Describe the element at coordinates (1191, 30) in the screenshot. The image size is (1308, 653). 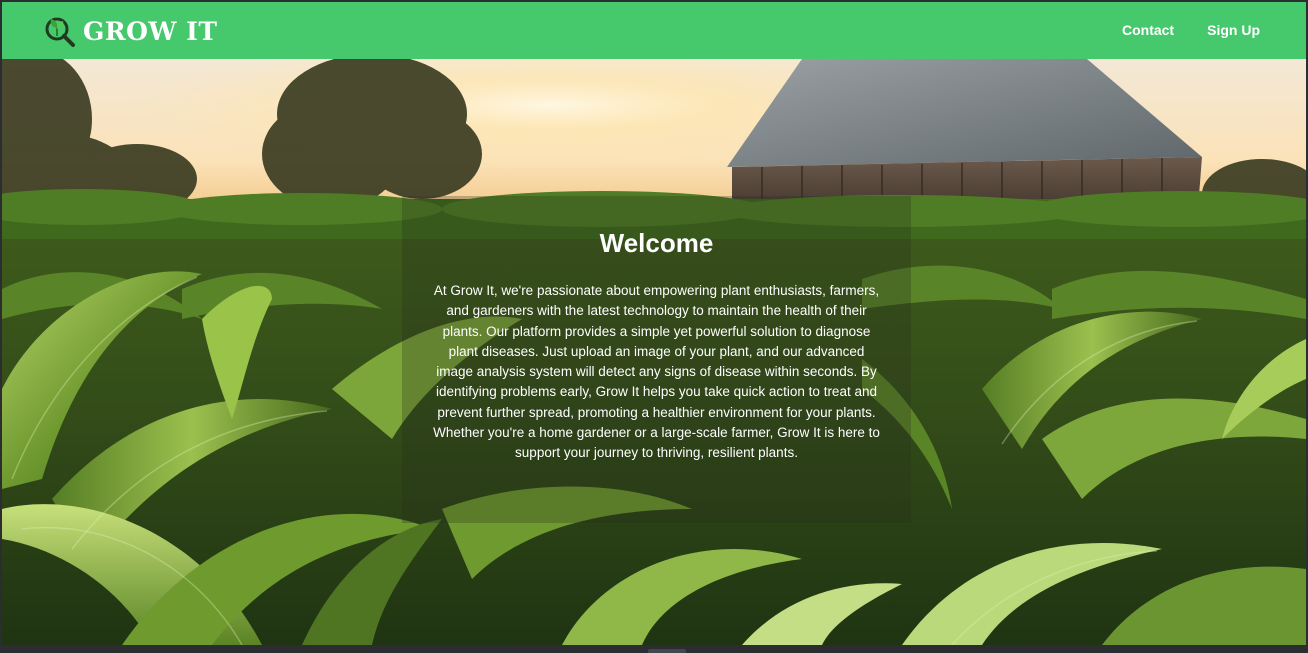
I see `nav-links: Contact Sign Up` at that location.